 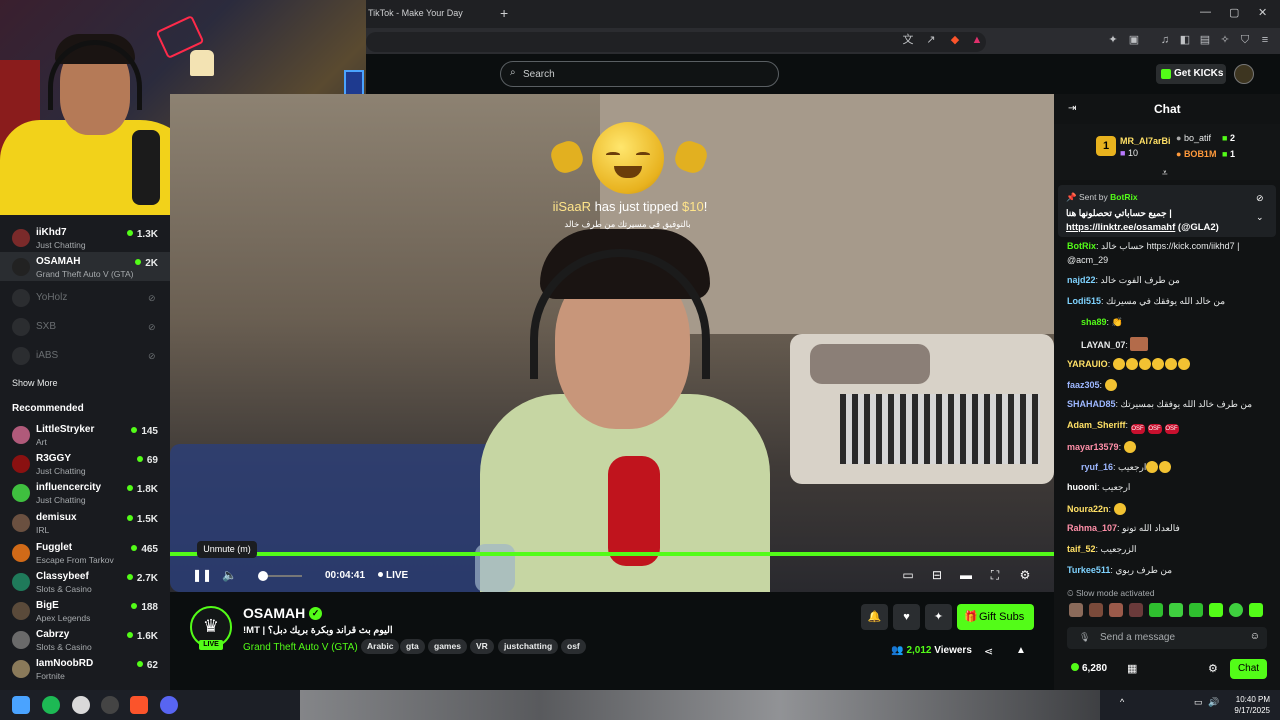 I want to click on clip-icon: ⊟, so click(x=937, y=575).